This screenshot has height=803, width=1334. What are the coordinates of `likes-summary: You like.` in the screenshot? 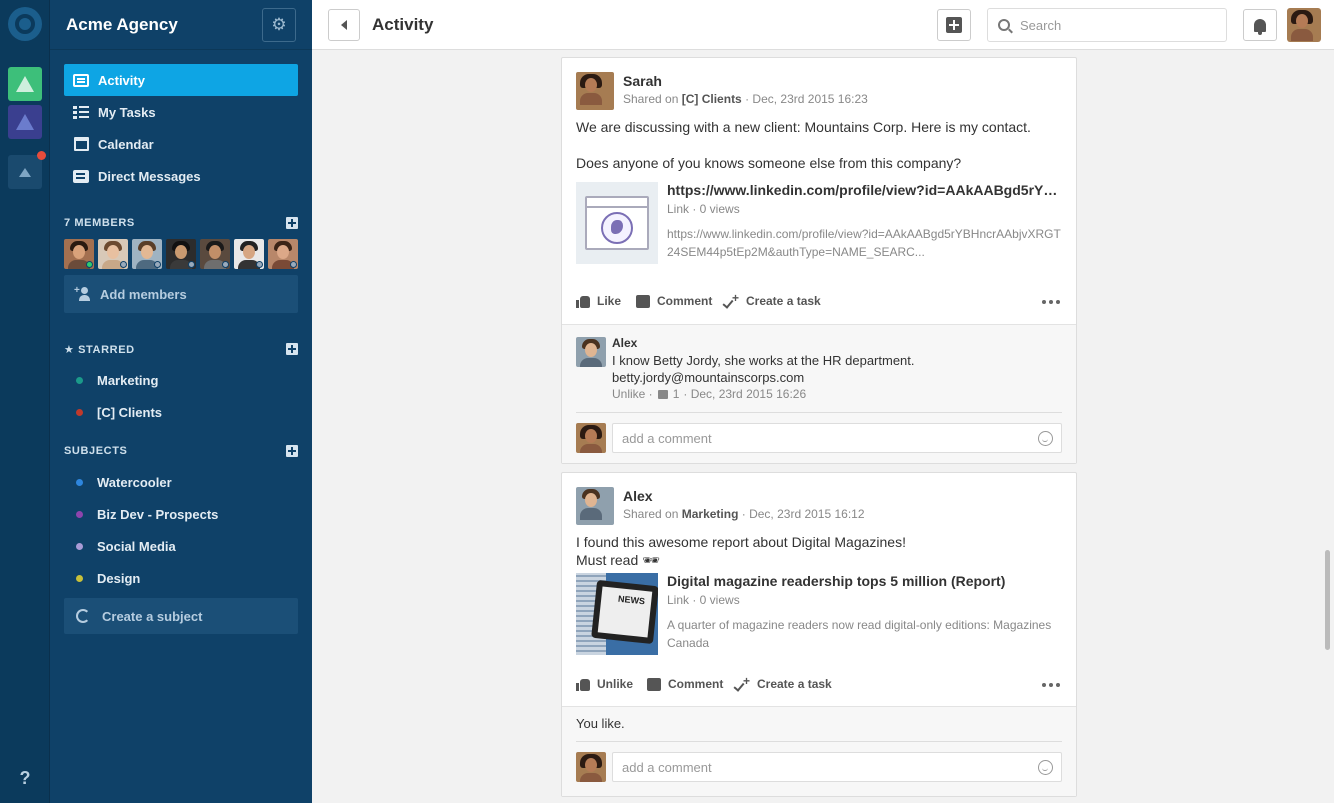 It's located at (819, 724).